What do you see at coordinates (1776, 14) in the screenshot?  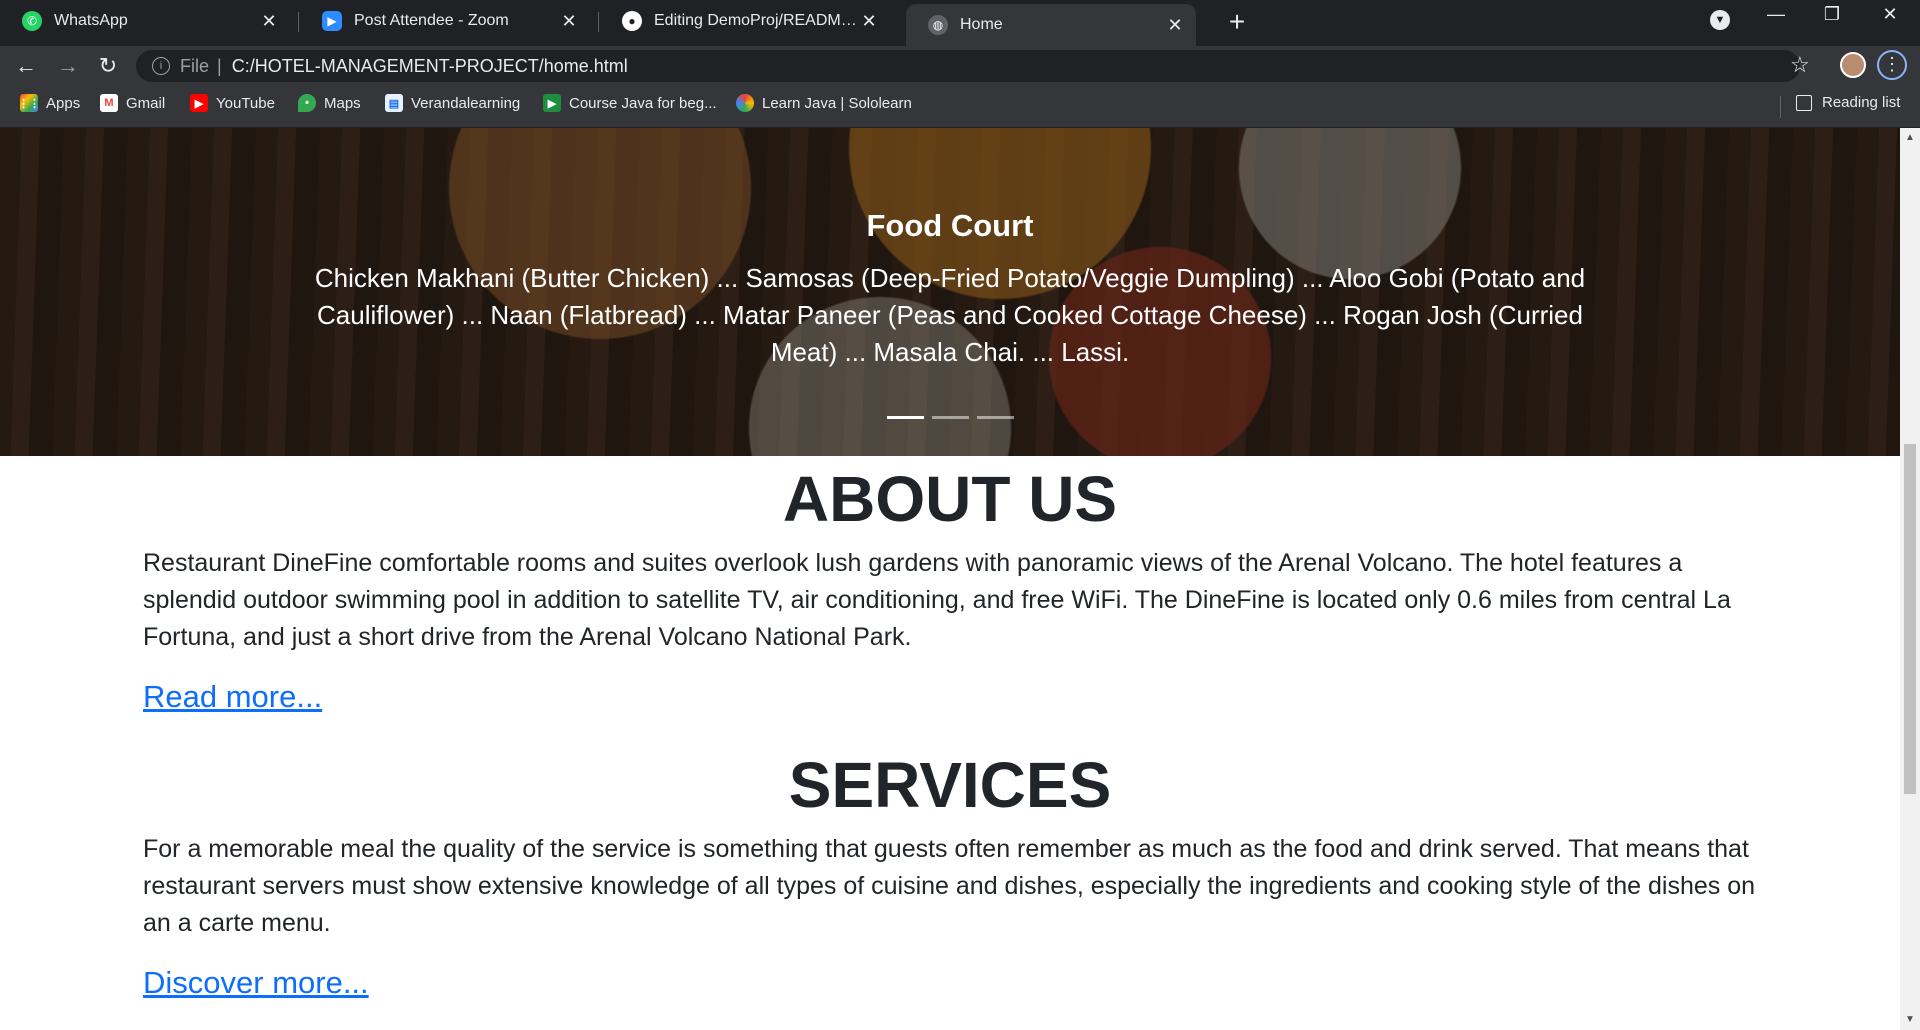 I see `minimize-icon: —` at bounding box center [1776, 14].